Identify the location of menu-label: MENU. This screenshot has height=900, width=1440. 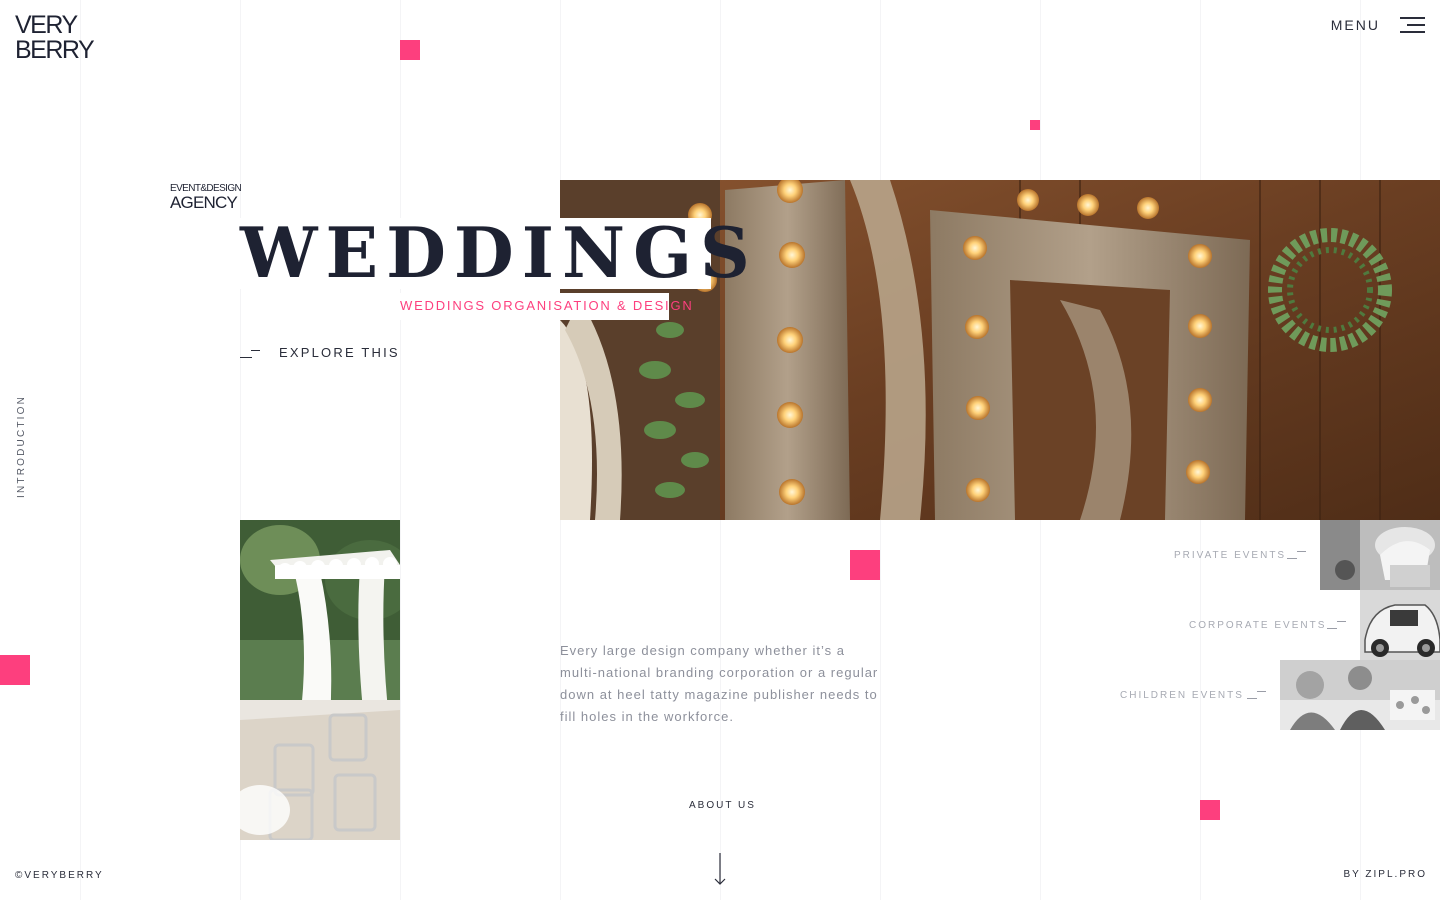
(1355, 25).